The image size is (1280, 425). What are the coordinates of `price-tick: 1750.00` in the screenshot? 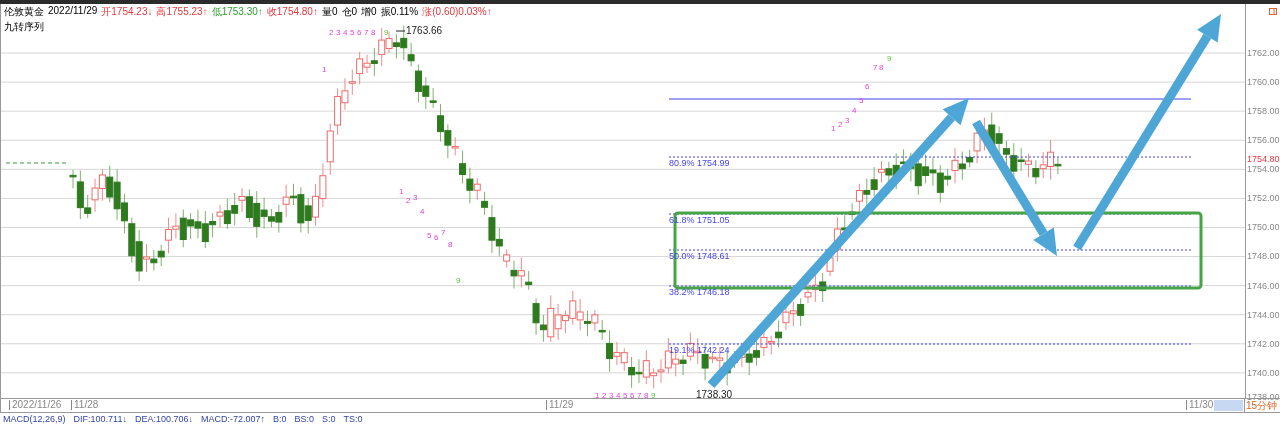 It's located at (1263, 227).